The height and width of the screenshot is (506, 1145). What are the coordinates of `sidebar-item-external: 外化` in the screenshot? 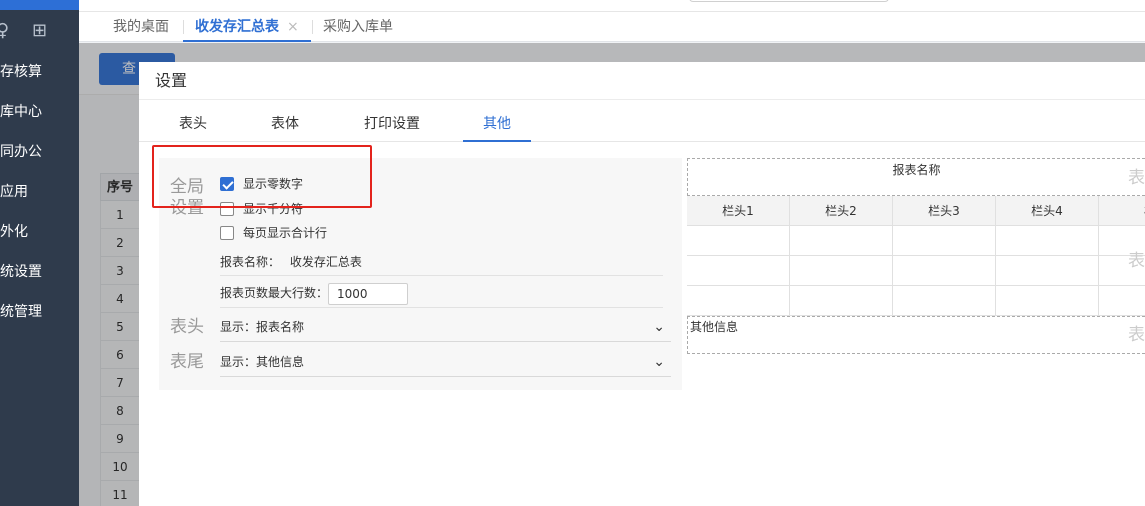 It's located at (39, 232).